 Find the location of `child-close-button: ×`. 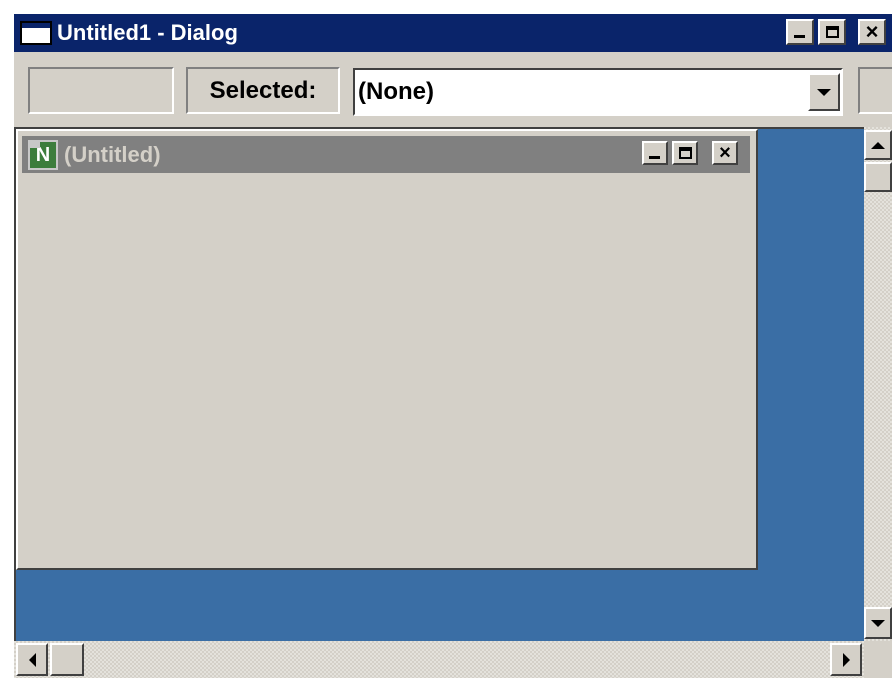

child-close-button: × is located at coordinates (725, 153).